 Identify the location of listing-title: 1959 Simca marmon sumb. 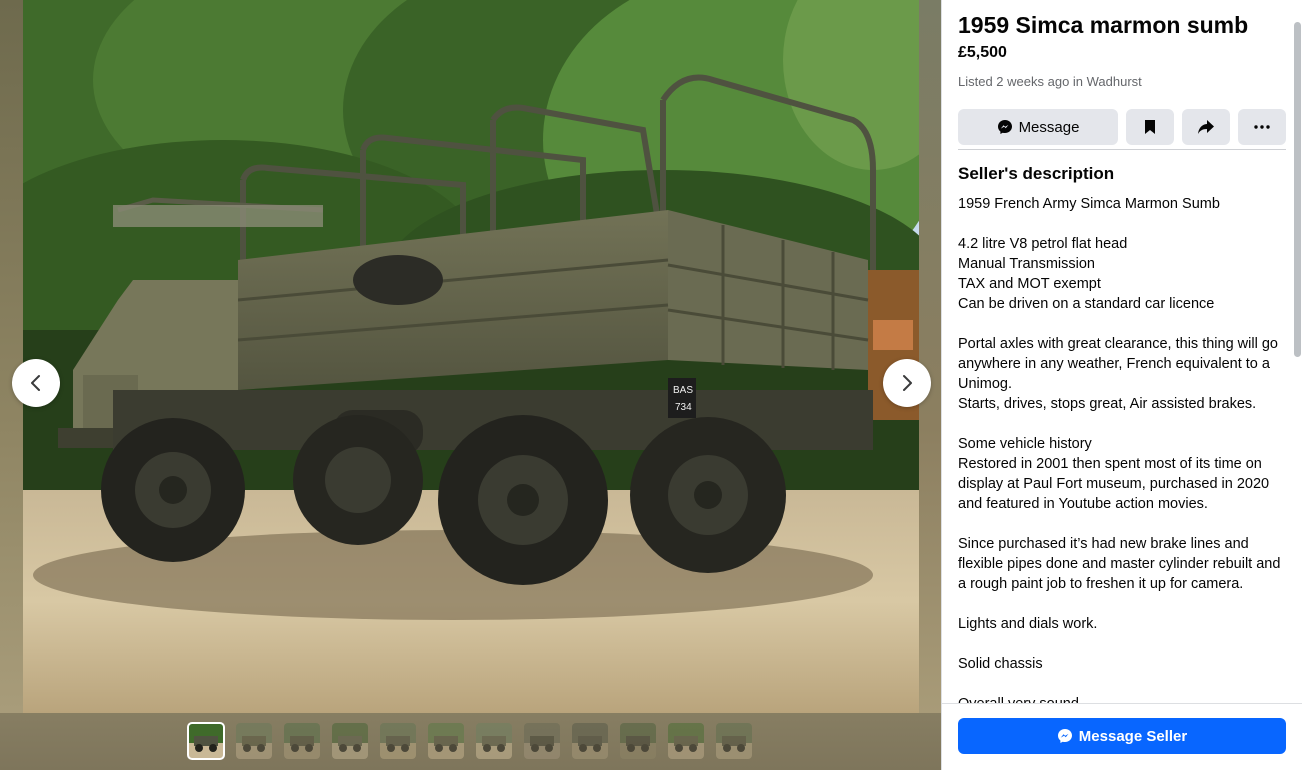
(1103, 25).